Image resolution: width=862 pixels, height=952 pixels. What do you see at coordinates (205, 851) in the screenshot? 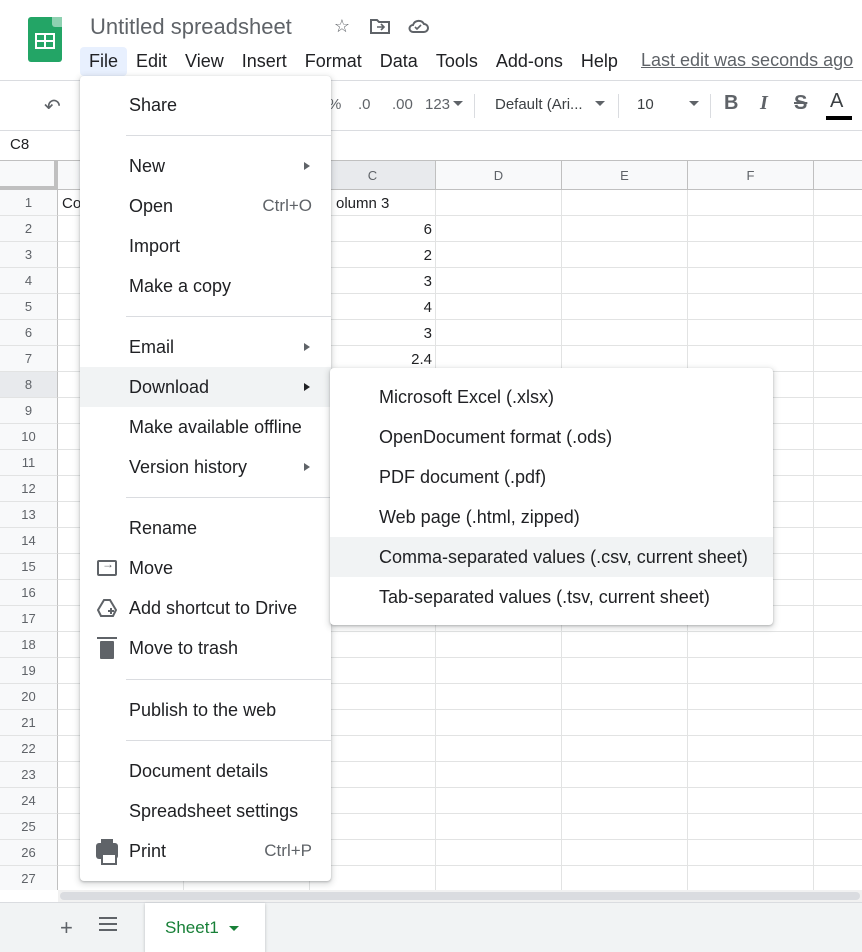
I see `menu-item-print: Print Ctrl+P` at bounding box center [205, 851].